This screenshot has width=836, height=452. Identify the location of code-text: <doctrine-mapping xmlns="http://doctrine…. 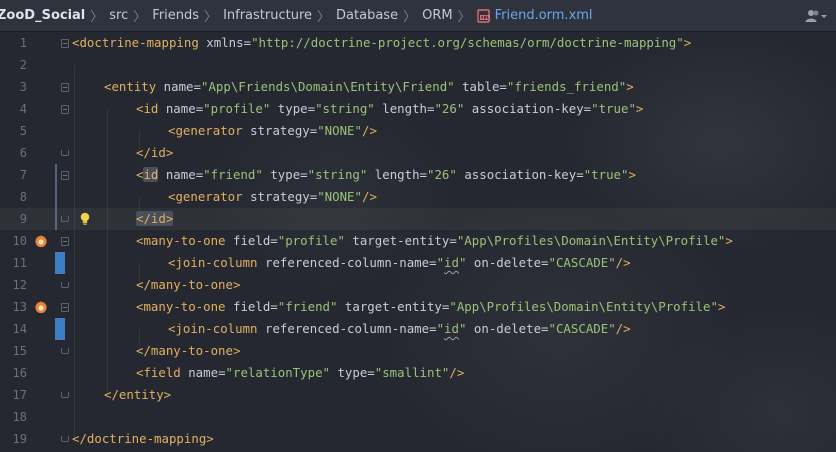
(382, 42).